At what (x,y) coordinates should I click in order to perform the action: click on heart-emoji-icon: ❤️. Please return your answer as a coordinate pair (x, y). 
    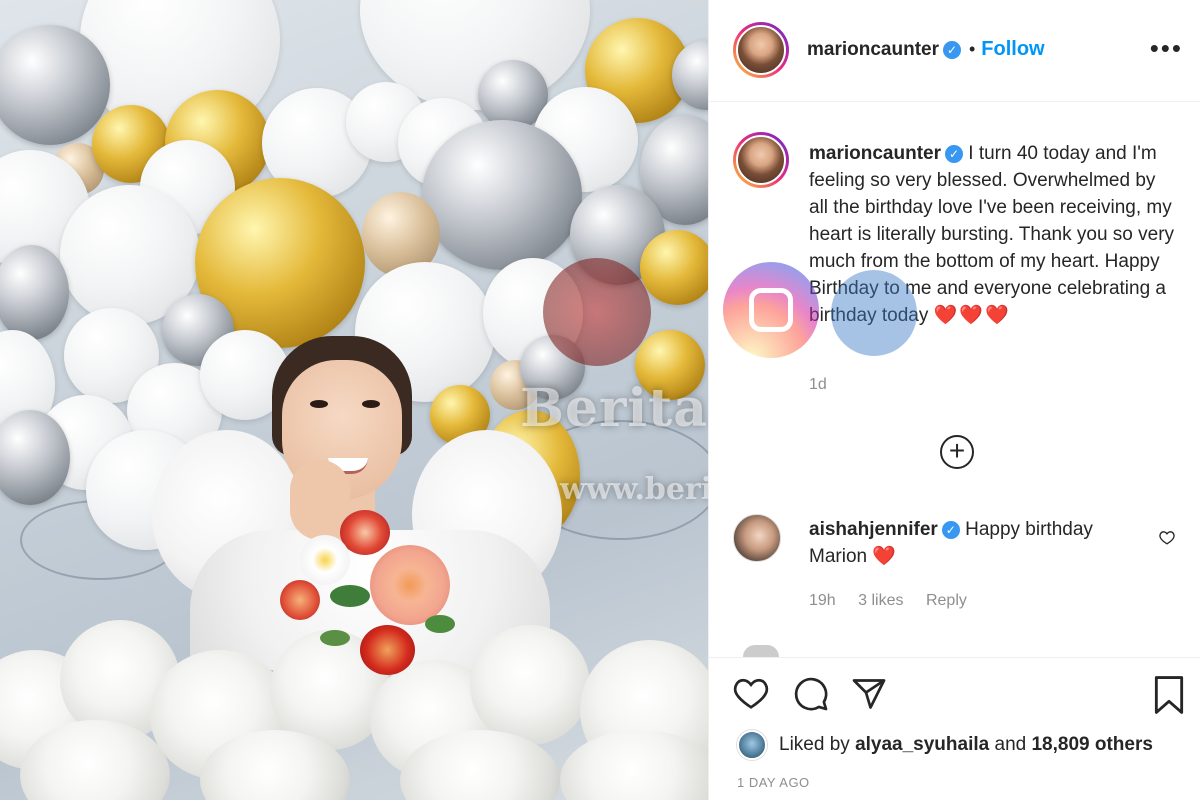
    Looking at the image, I should click on (885, 556).